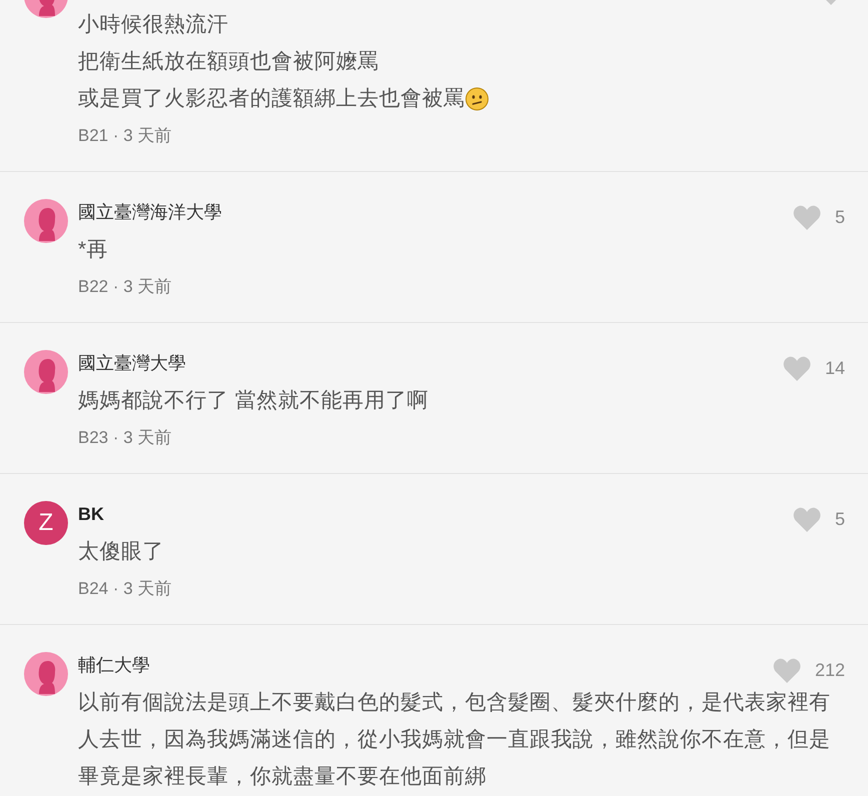 The image size is (868, 796). Describe the element at coordinates (125, 438) in the screenshot. I see `comment-meta: B23 · 3 天前` at that location.